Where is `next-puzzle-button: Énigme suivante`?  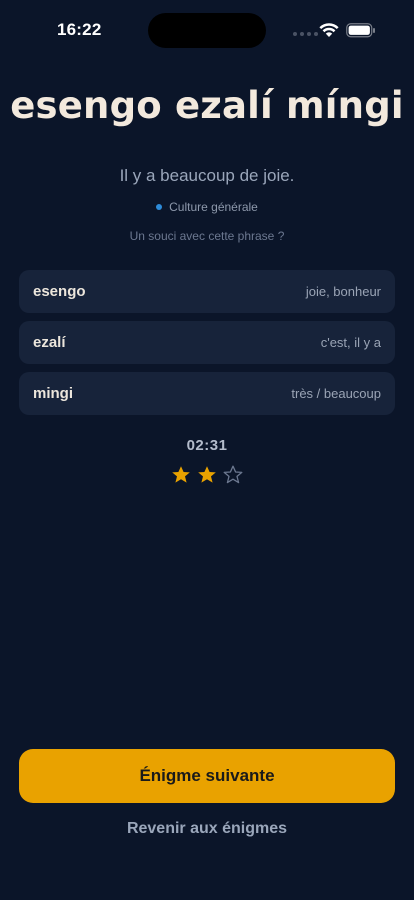 next-puzzle-button: Énigme suivante is located at coordinates (207, 776).